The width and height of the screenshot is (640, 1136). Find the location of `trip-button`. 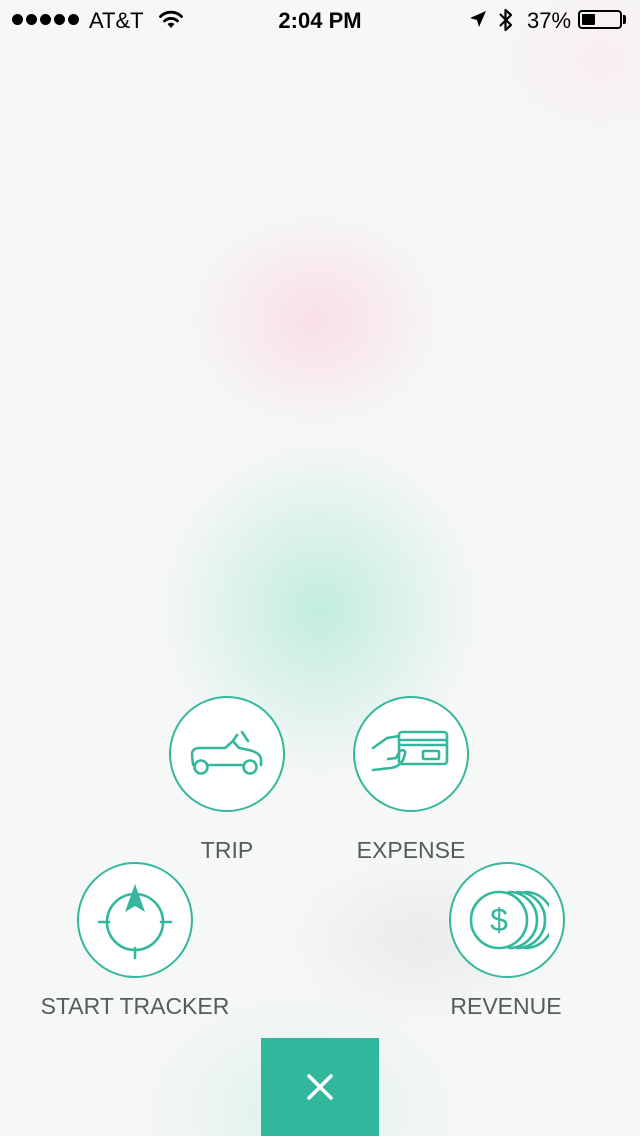

trip-button is located at coordinates (227, 754).